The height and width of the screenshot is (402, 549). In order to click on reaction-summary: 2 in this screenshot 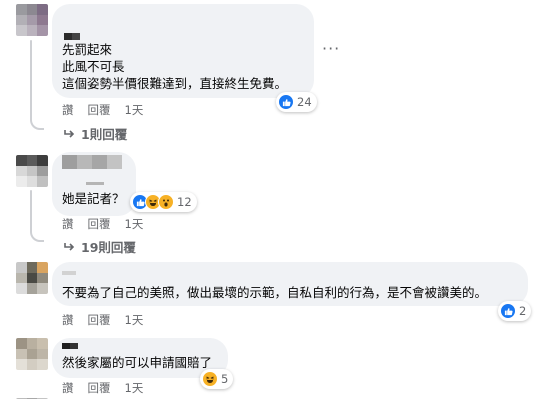, I will do `click(515, 311)`.